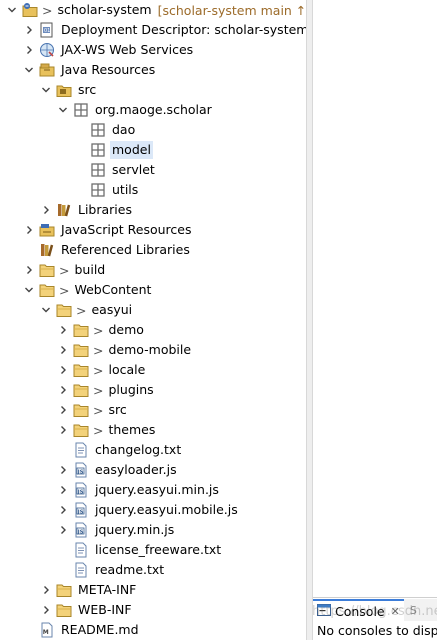 This screenshot has width=437, height=640. What do you see at coordinates (153, 130) in the screenshot?
I see `tree-item: dao` at bounding box center [153, 130].